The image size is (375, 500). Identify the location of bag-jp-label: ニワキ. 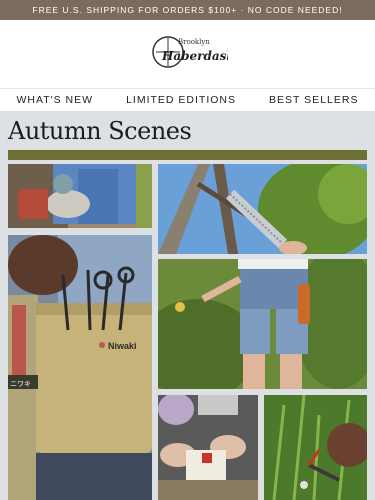
(20, 384).